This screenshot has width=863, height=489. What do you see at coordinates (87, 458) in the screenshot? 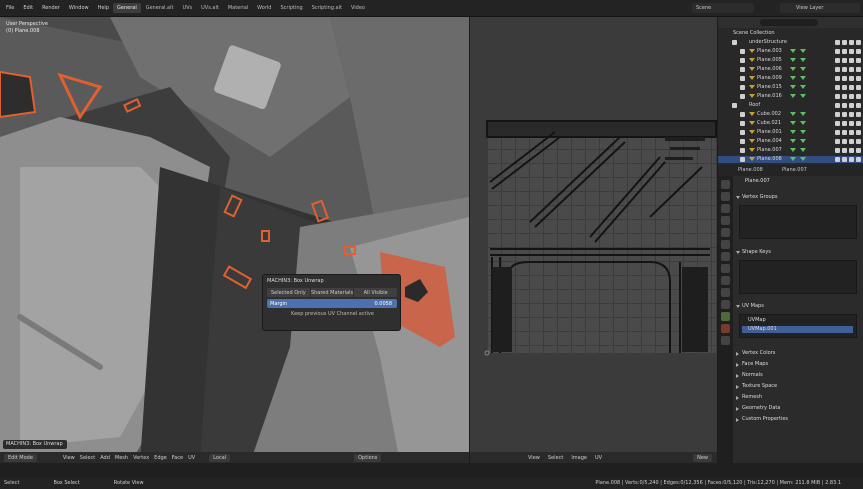
I see `viewport-menu-select: Select` at bounding box center [87, 458].